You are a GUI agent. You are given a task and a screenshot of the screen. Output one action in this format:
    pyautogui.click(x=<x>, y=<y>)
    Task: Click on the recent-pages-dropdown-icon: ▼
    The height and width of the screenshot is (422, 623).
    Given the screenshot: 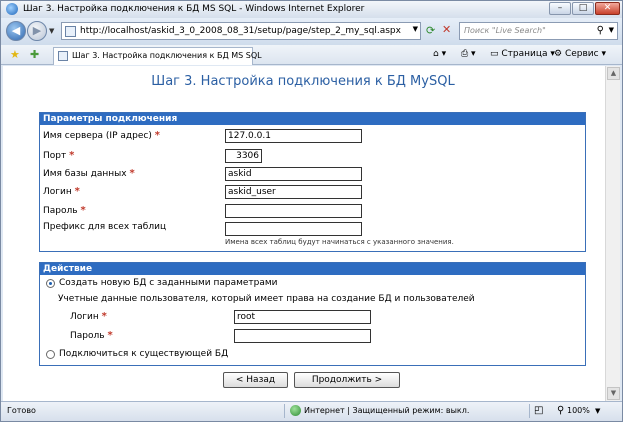 What is the action you would take?
    pyautogui.click(x=51, y=31)
    